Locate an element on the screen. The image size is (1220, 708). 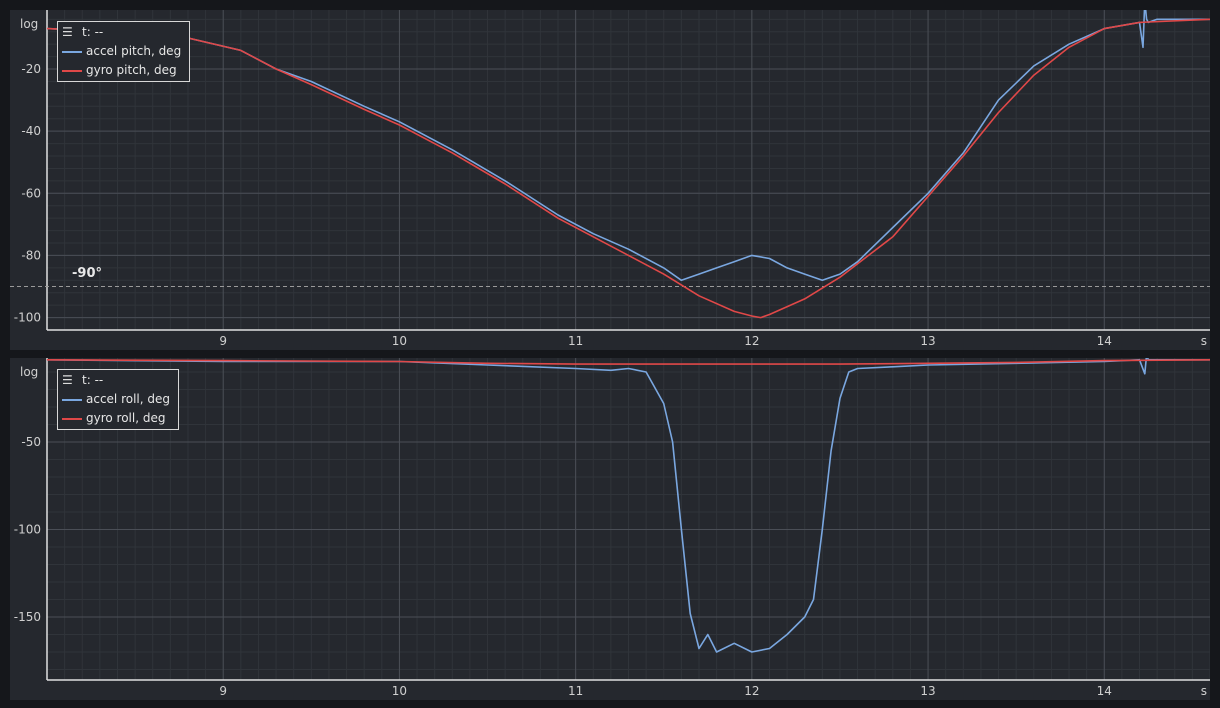
legend-item-gyro-pitch: gyro pitch, deg is located at coordinates (121, 70).